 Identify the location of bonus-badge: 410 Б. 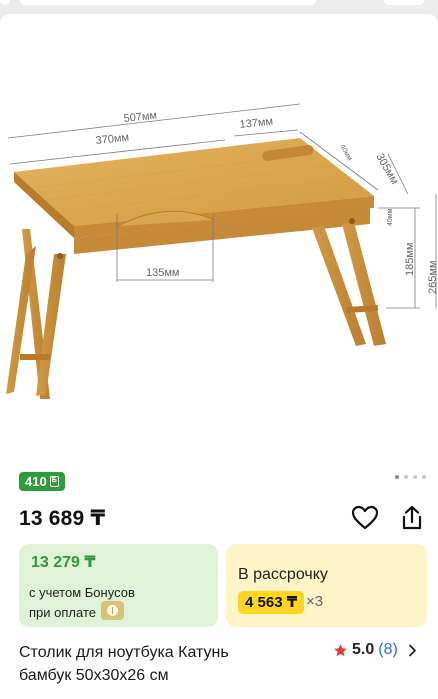
(42, 481).